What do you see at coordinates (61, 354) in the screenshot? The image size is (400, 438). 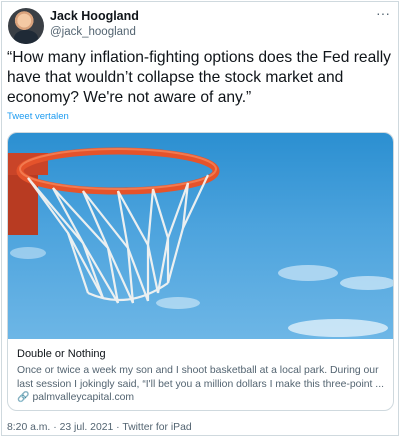 I see `card-title: Double or Nothing` at bounding box center [61, 354].